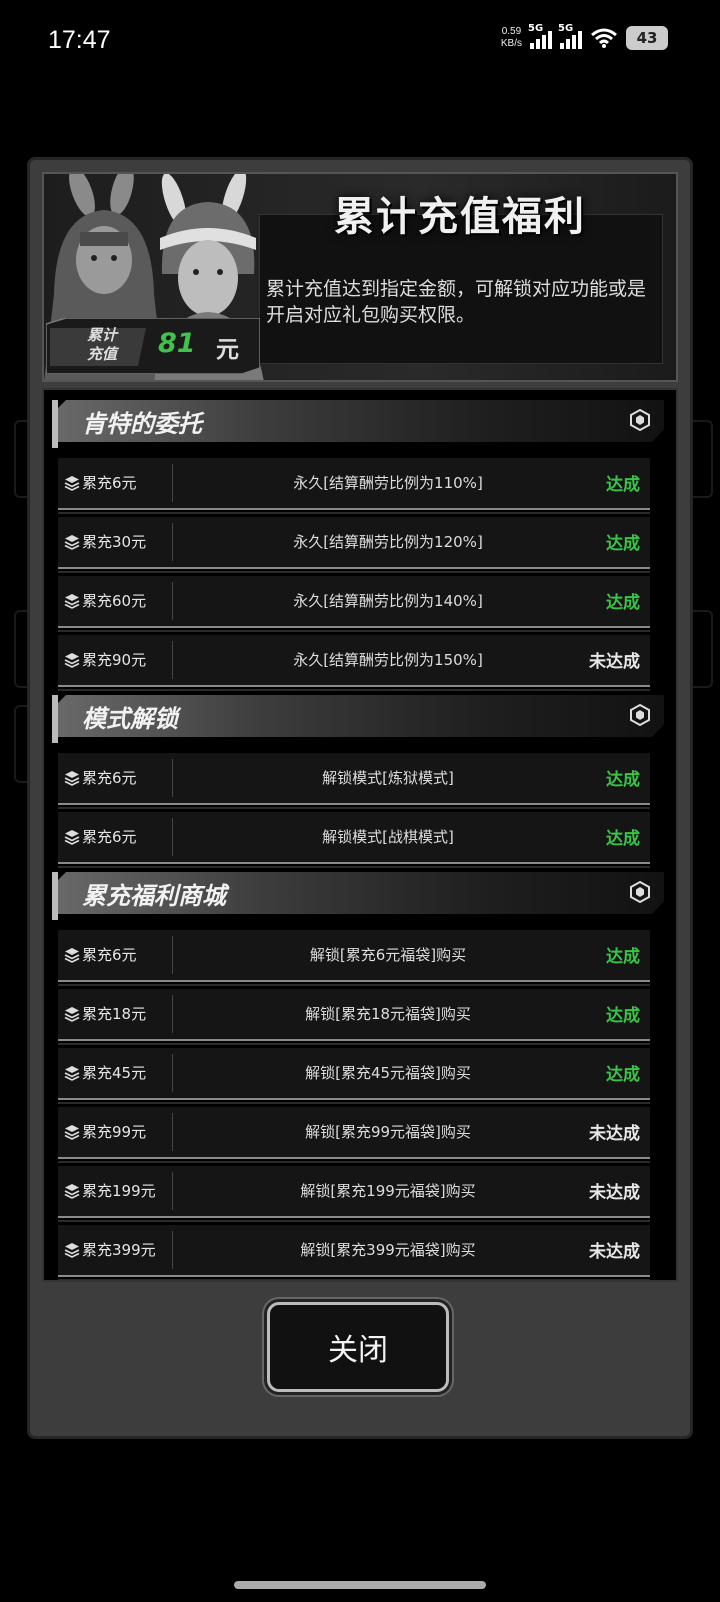 This screenshot has height=1602, width=720. What do you see at coordinates (177, 343) in the screenshot?
I see `total-recharge-value: 81` at bounding box center [177, 343].